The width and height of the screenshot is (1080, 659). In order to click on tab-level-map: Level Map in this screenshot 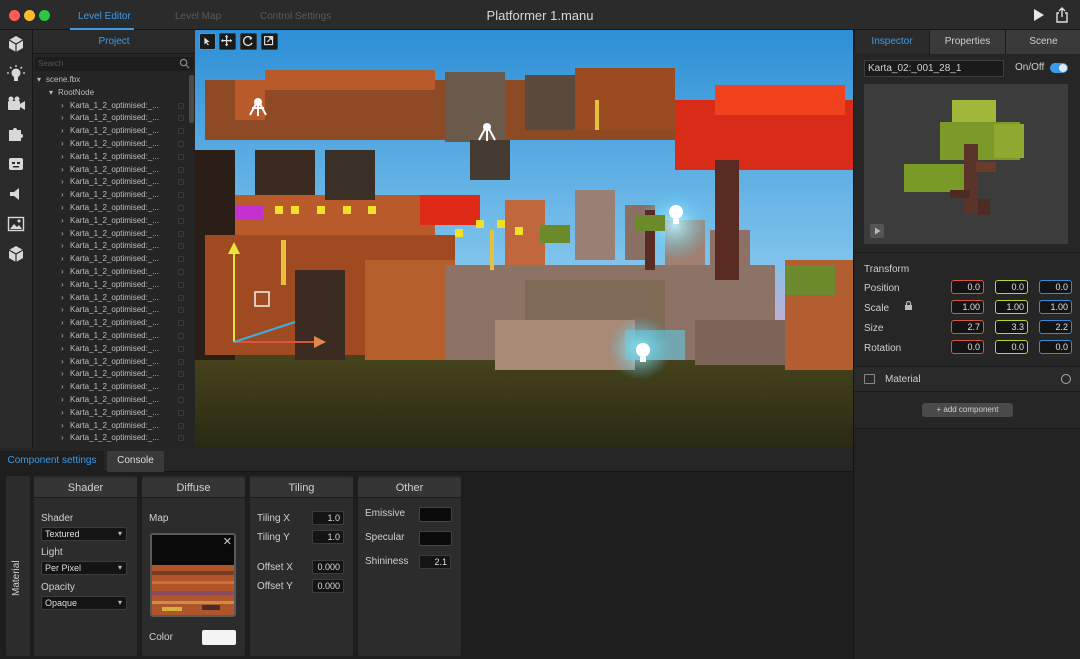, I will do `click(198, 16)`.